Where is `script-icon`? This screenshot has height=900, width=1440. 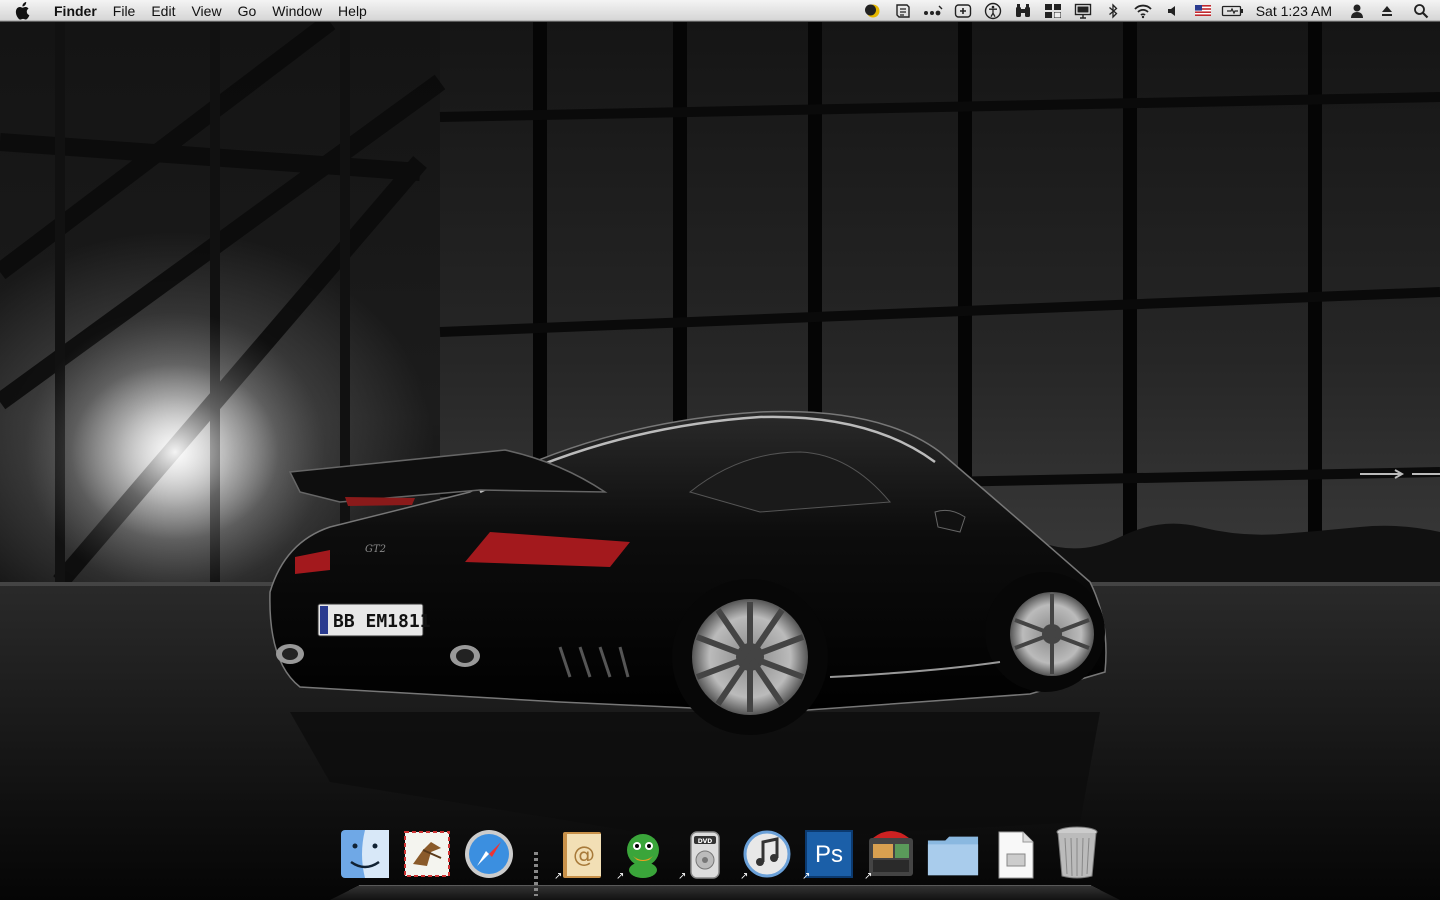
script-icon is located at coordinates (903, 11).